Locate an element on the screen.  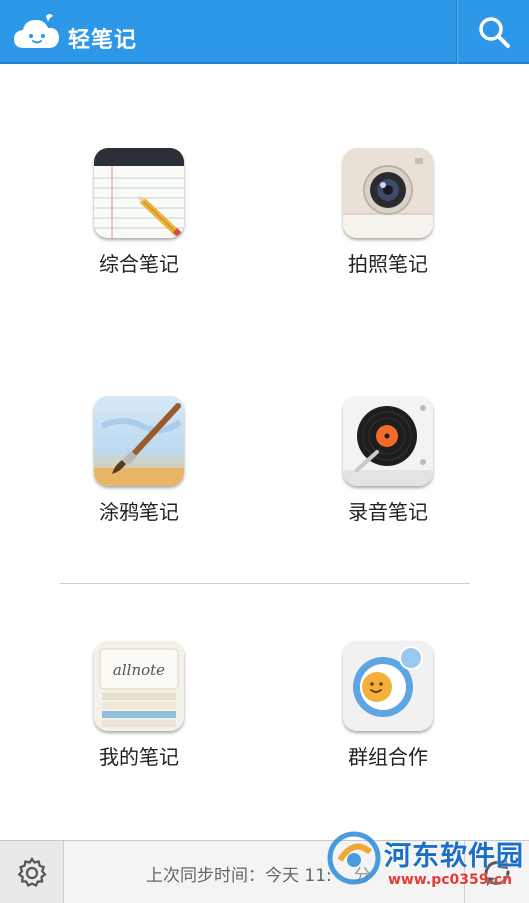
app-header: 轻笔记 is located at coordinates (264, 32).